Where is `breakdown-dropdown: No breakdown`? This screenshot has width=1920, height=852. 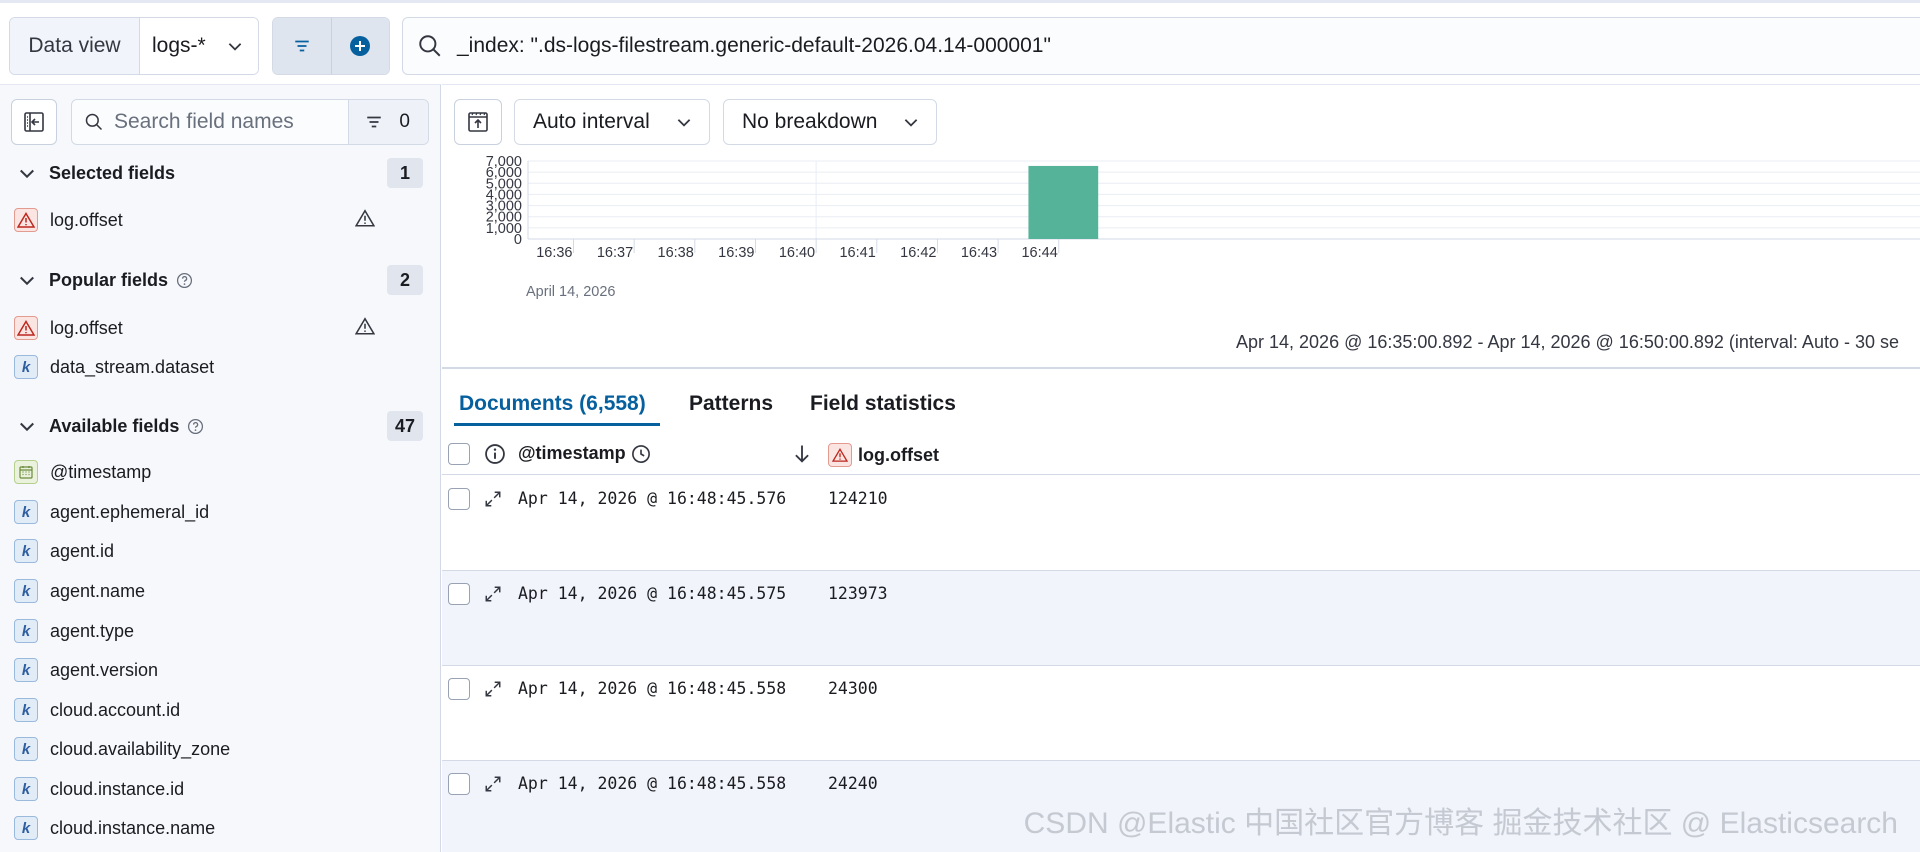
breakdown-dropdown: No breakdown is located at coordinates (830, 122).